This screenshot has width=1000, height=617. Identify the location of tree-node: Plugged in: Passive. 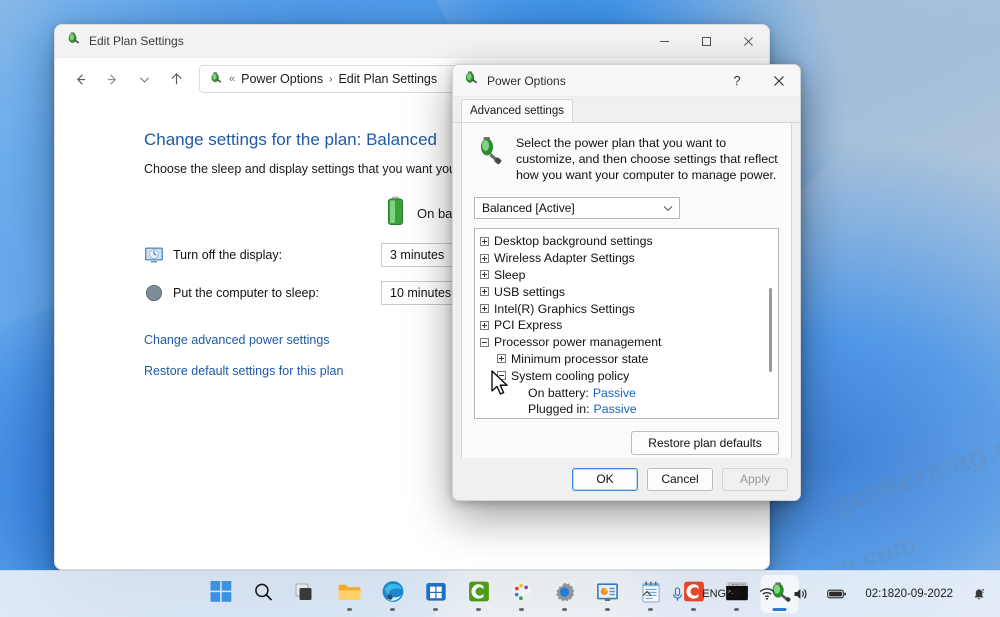
(629, 409).